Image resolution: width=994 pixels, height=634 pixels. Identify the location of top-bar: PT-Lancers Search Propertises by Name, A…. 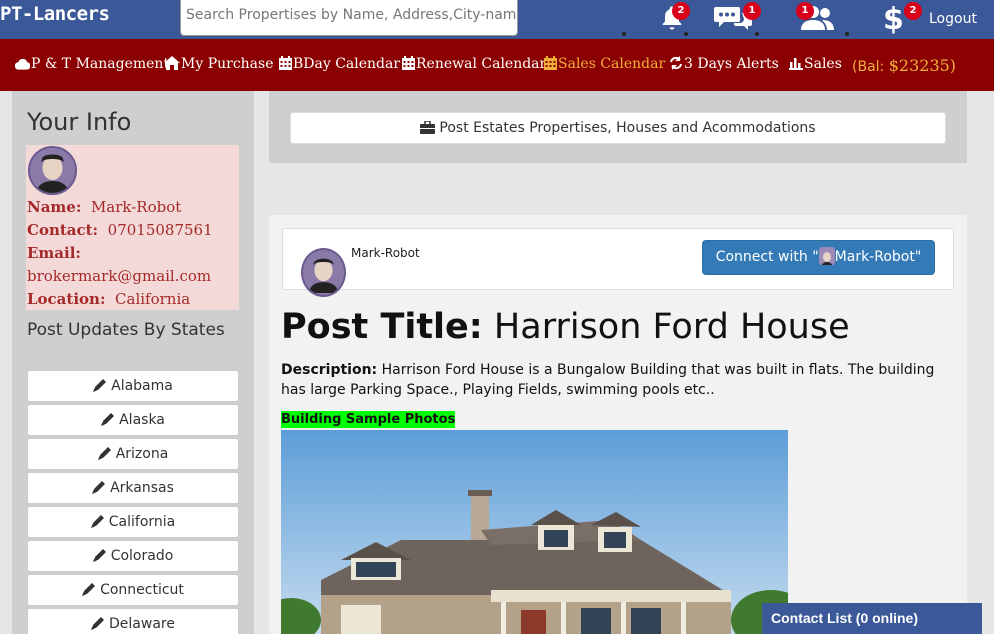
(497, 19).